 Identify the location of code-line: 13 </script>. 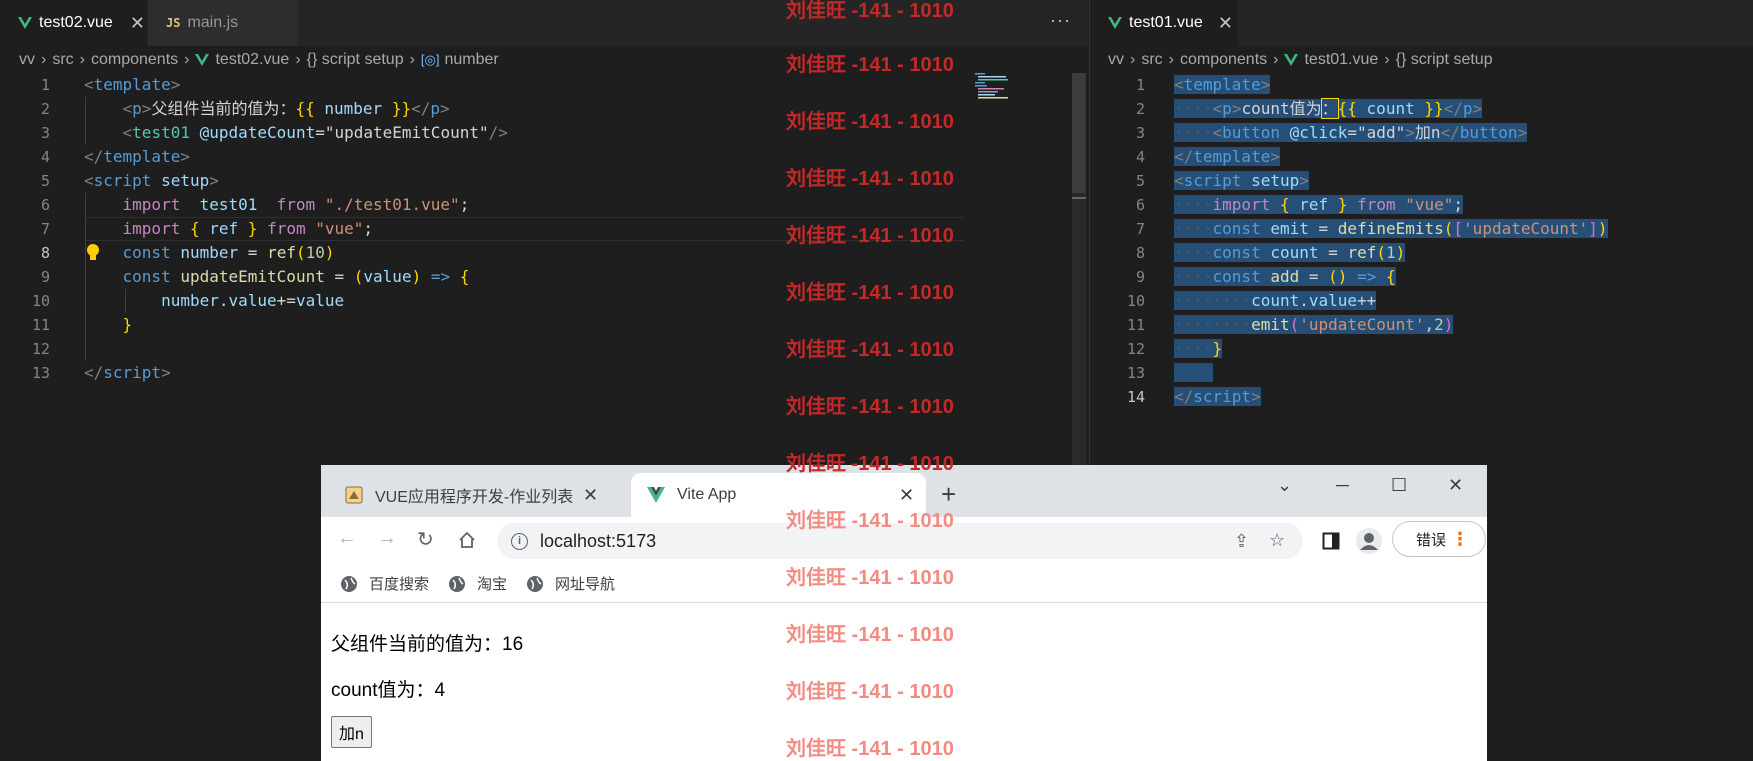
(544, 373).